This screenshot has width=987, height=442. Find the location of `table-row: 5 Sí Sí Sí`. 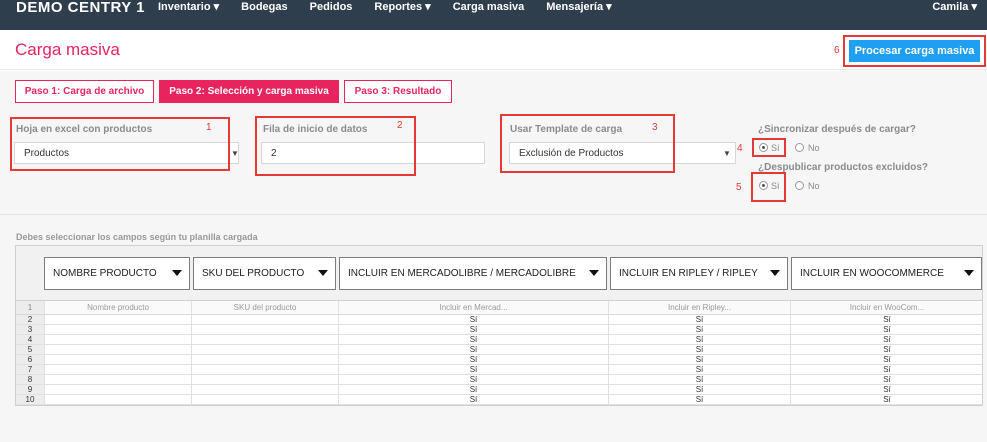

table-row: 5 Sí Sí Sí is located at coordinates (499, 350).